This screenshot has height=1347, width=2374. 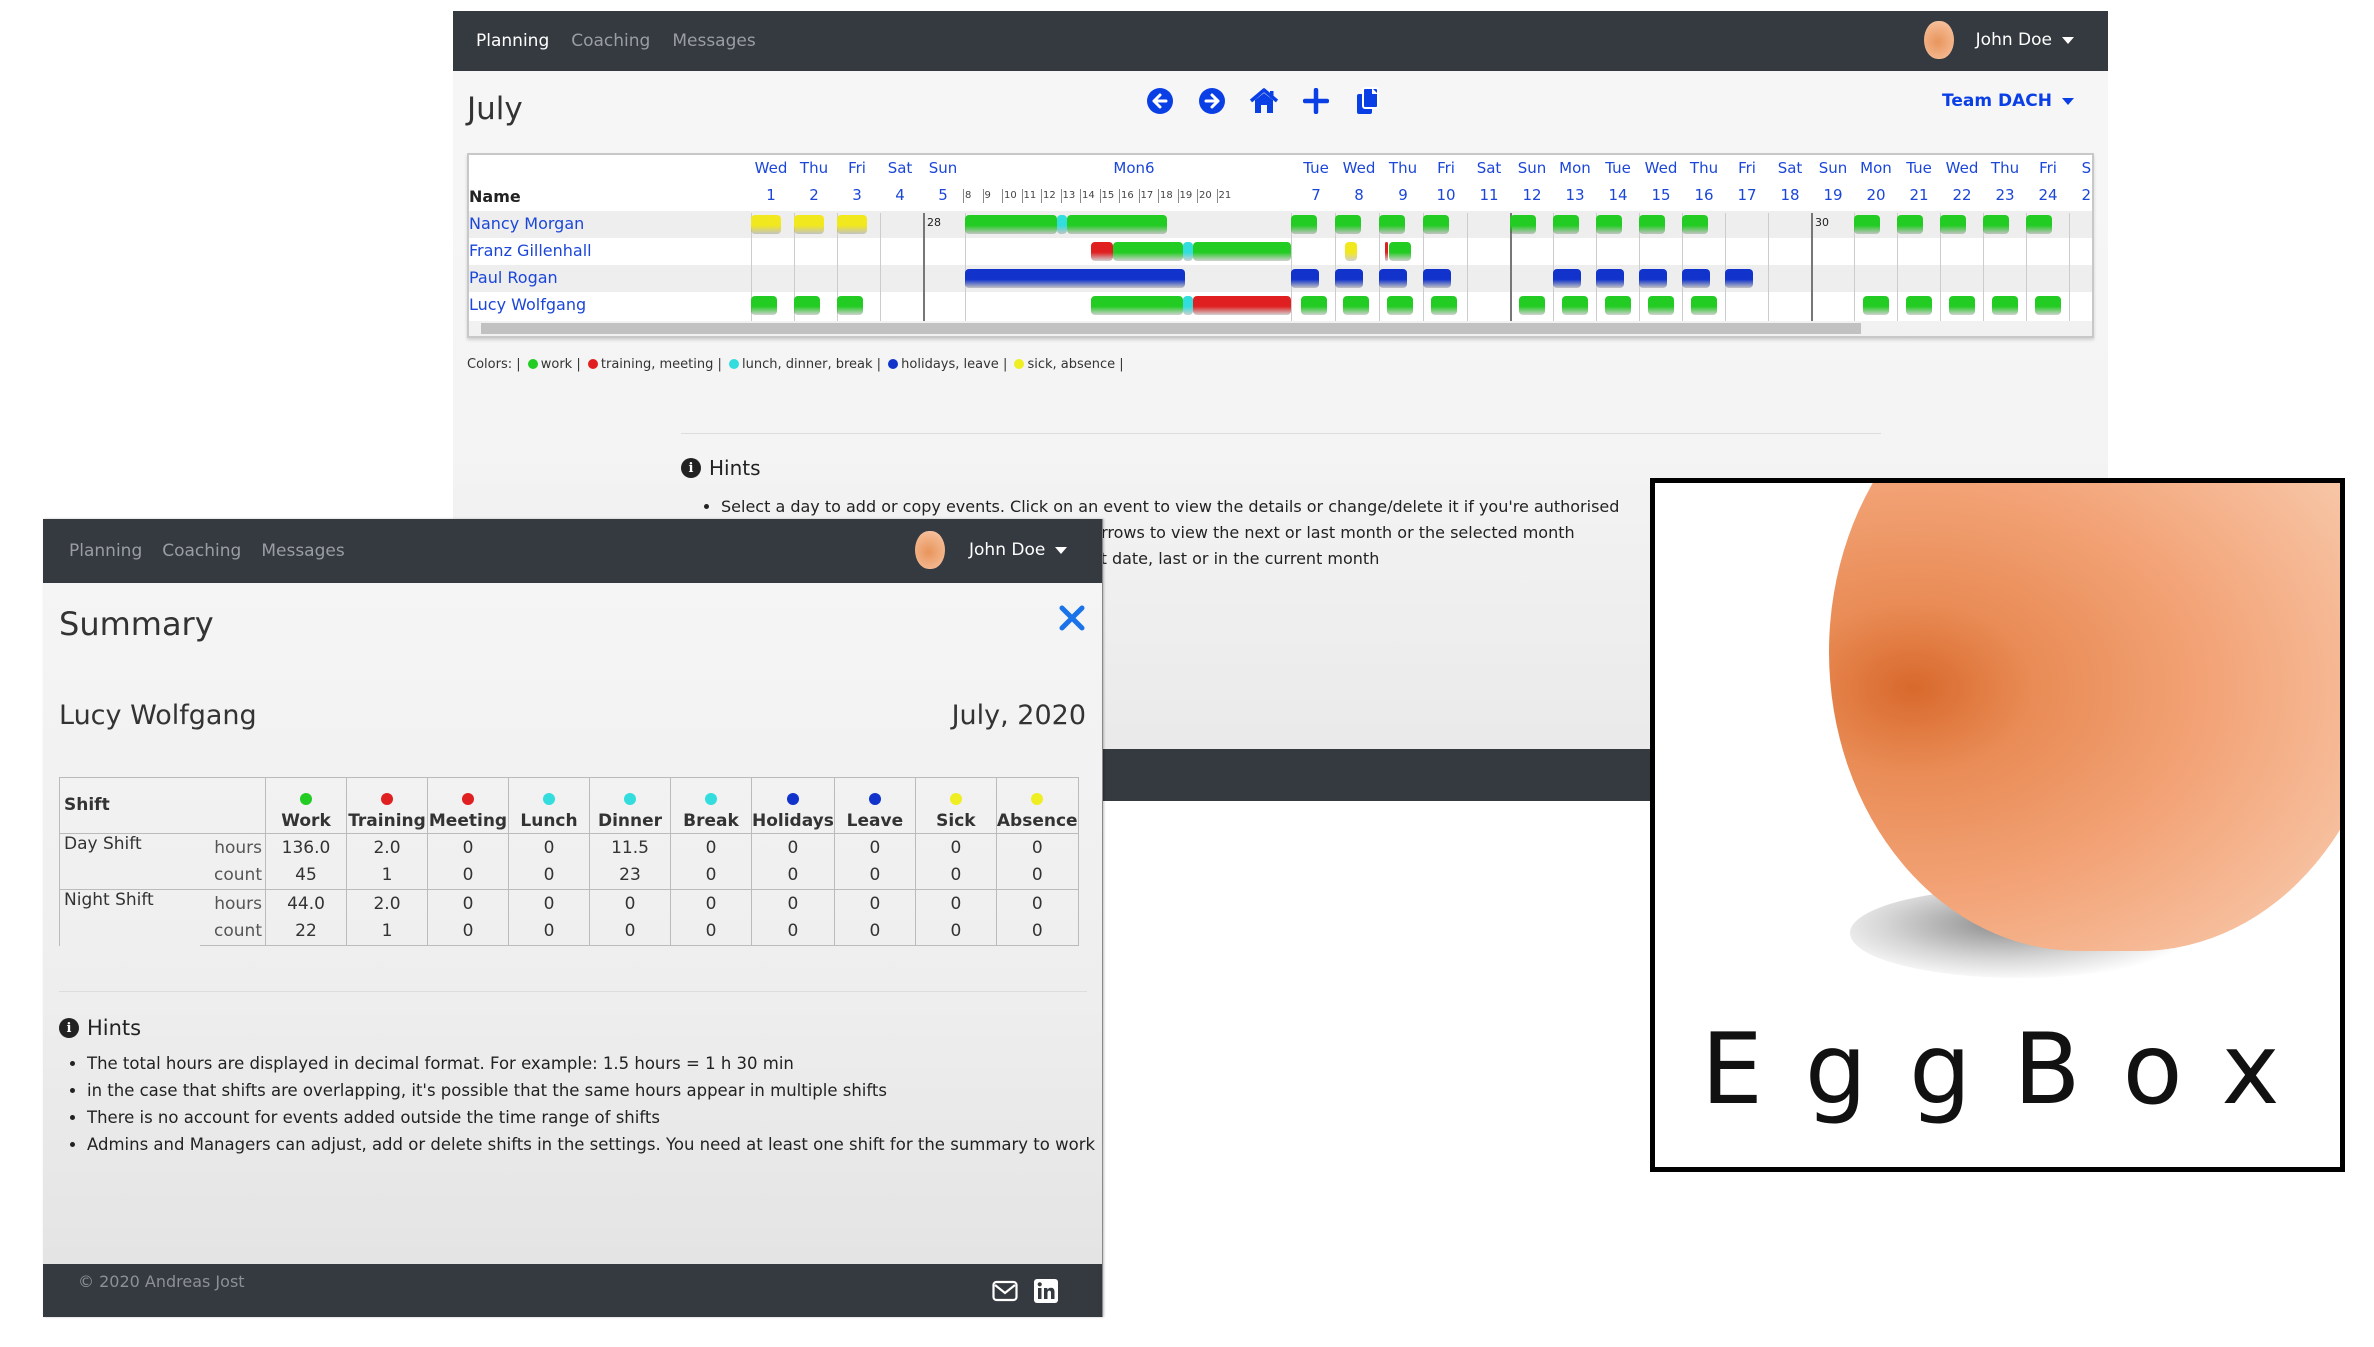 I want to click on plus-icon, so click(x=1316, y=101).